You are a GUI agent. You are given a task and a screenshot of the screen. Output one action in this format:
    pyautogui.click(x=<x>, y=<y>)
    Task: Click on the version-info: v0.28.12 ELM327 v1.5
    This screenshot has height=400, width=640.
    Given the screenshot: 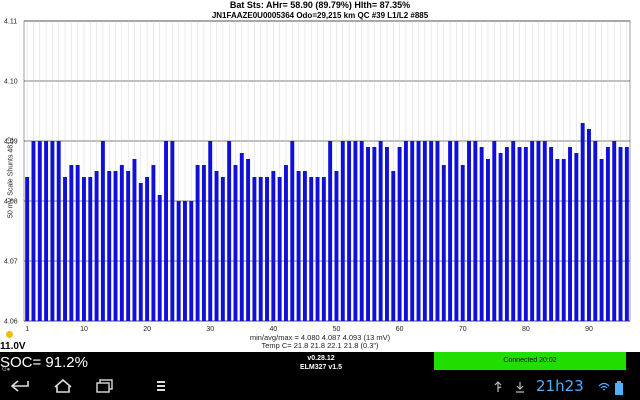 What is the action you would take?
    pyautogui.click(x=321, y=363)
    